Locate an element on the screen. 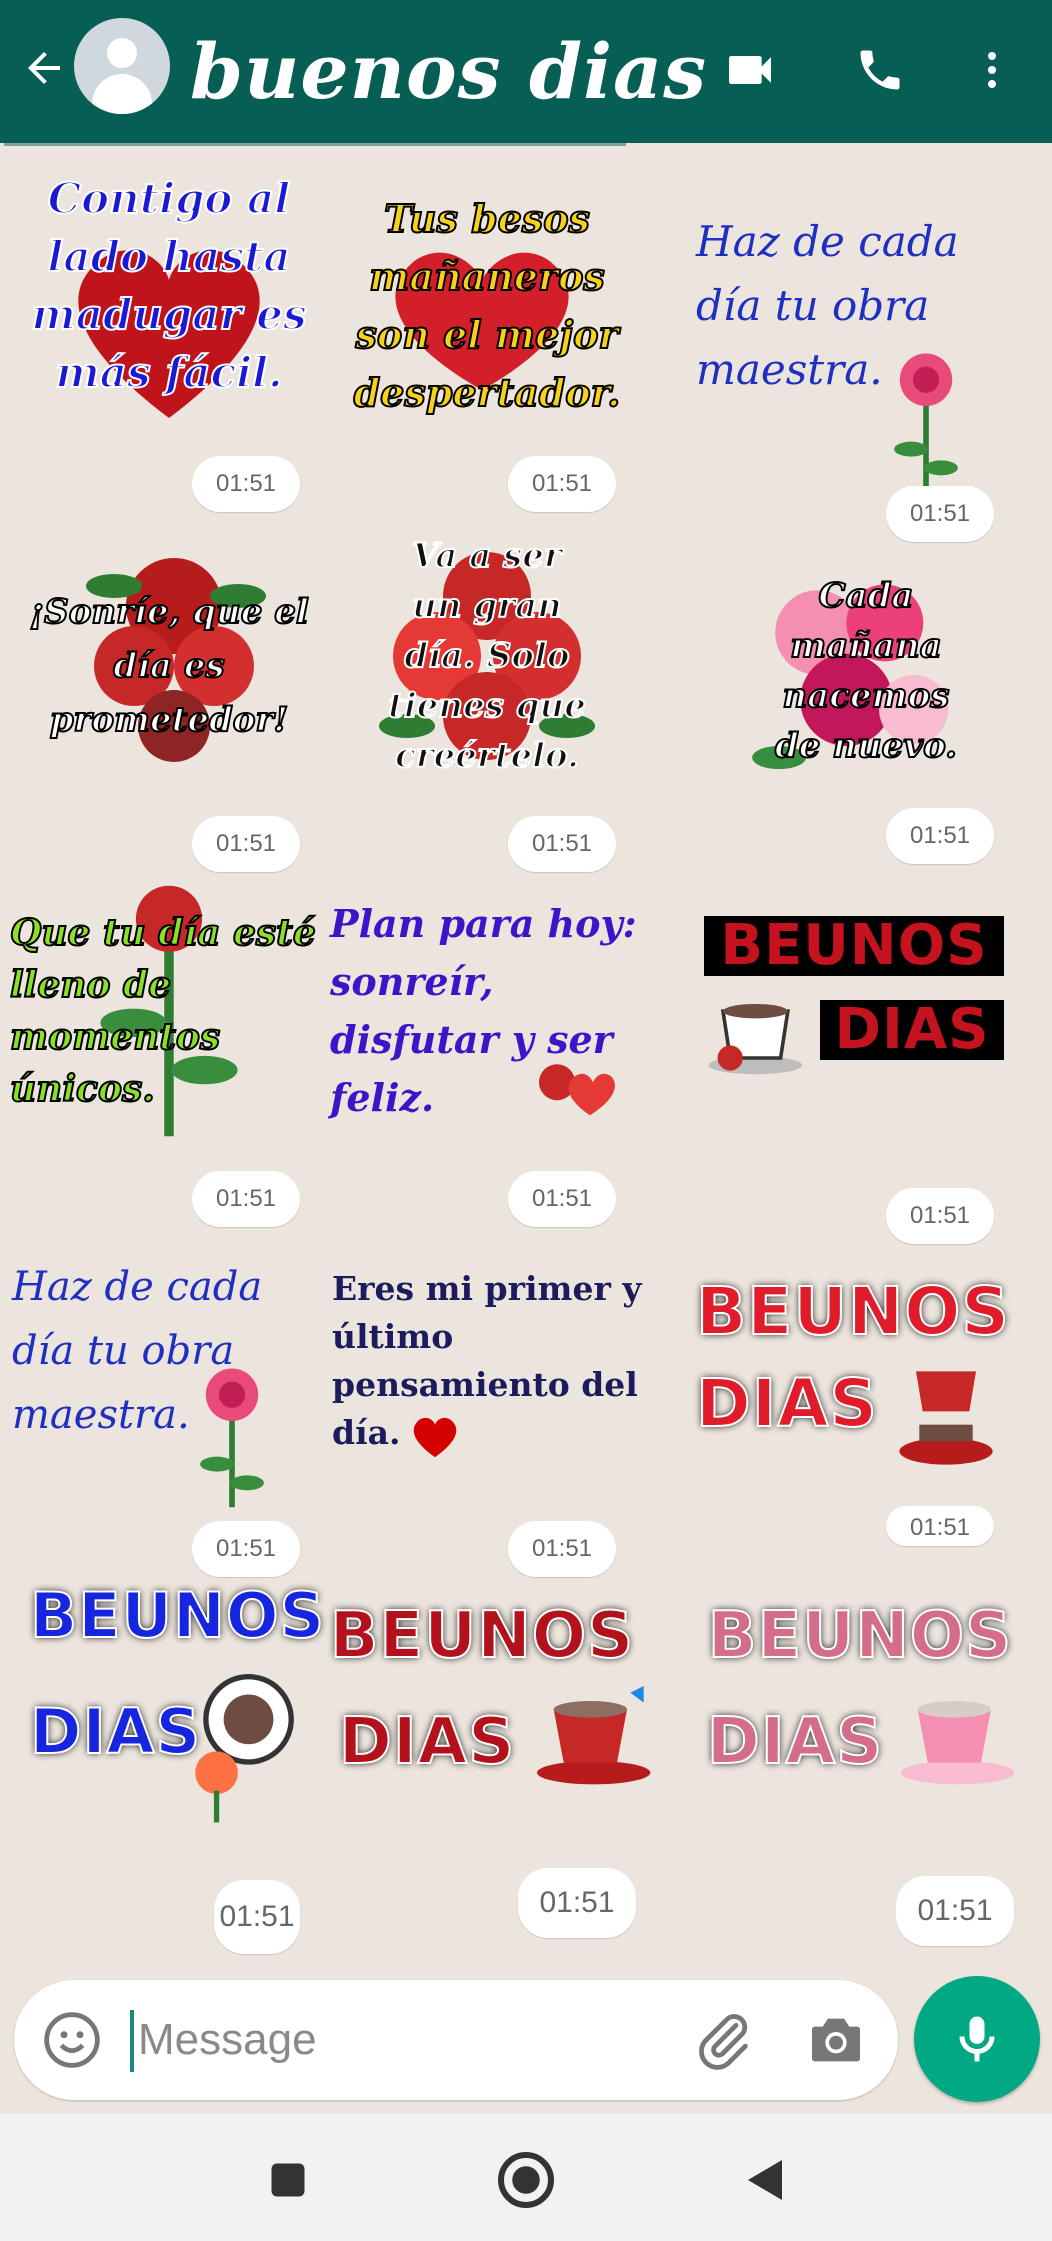  sticker-text: Cada mañana nacemos de nuevo. is located at coordinates (866, 671).